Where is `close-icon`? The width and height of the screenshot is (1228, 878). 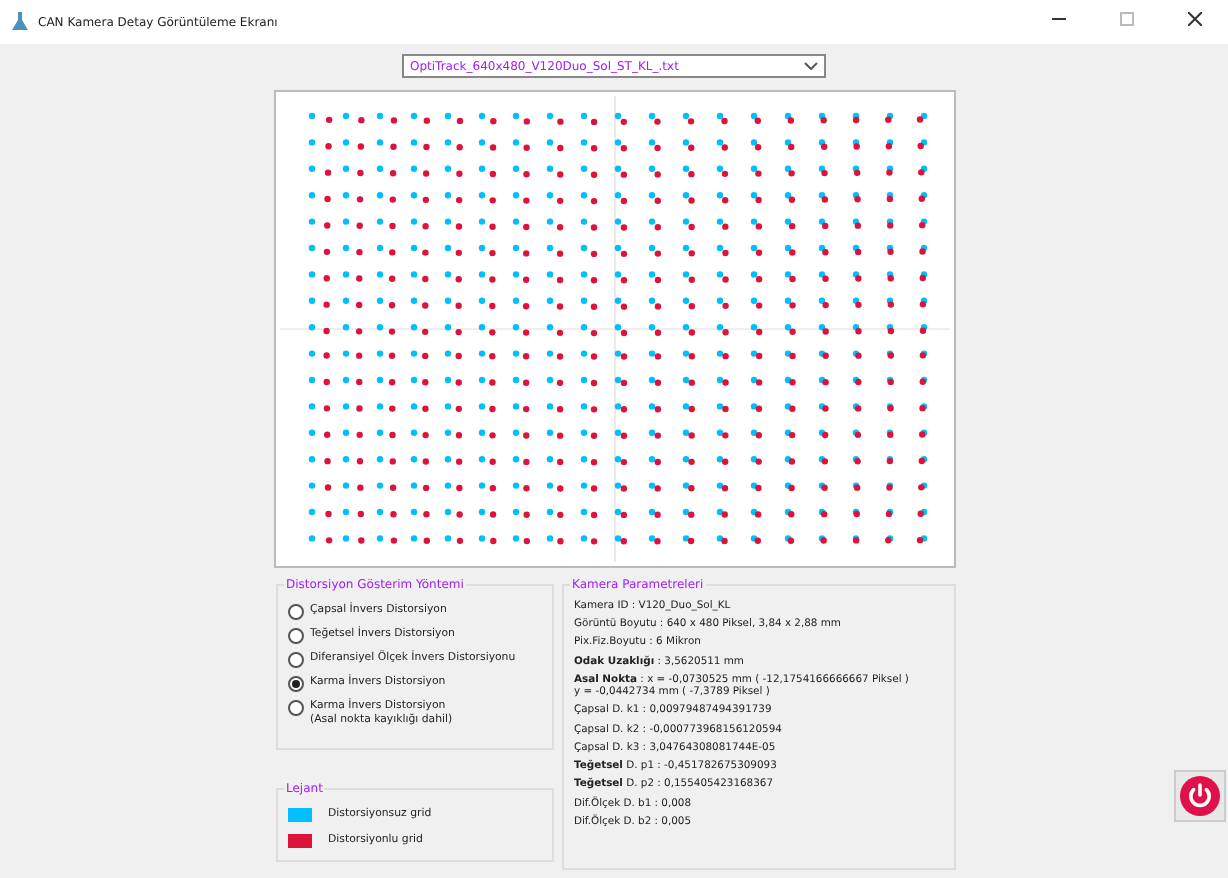
close-icon is located at coordinates (1194, 19).